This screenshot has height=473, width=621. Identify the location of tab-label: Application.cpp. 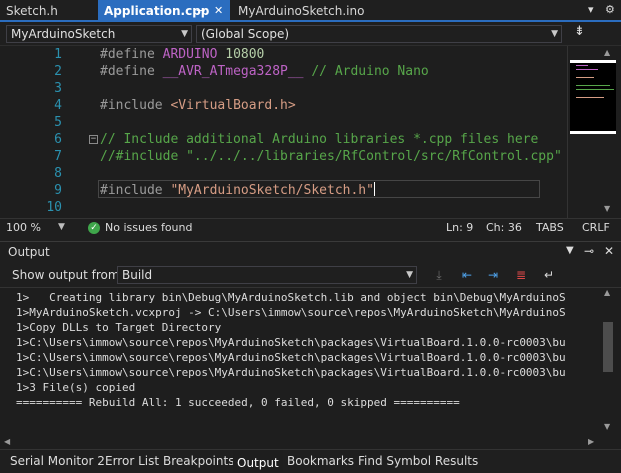
(157, 11).